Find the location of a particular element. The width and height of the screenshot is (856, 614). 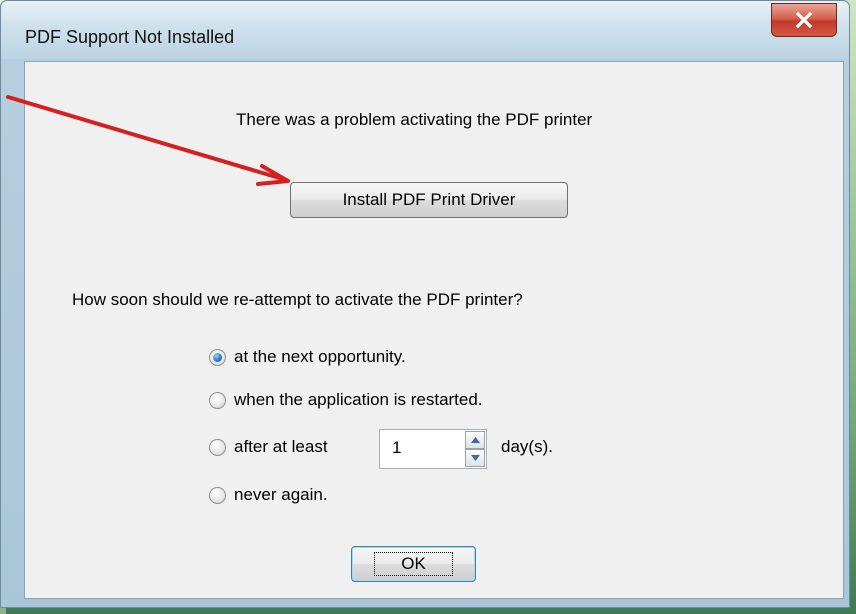

radio-never-again is located at coordinates (217, 495).